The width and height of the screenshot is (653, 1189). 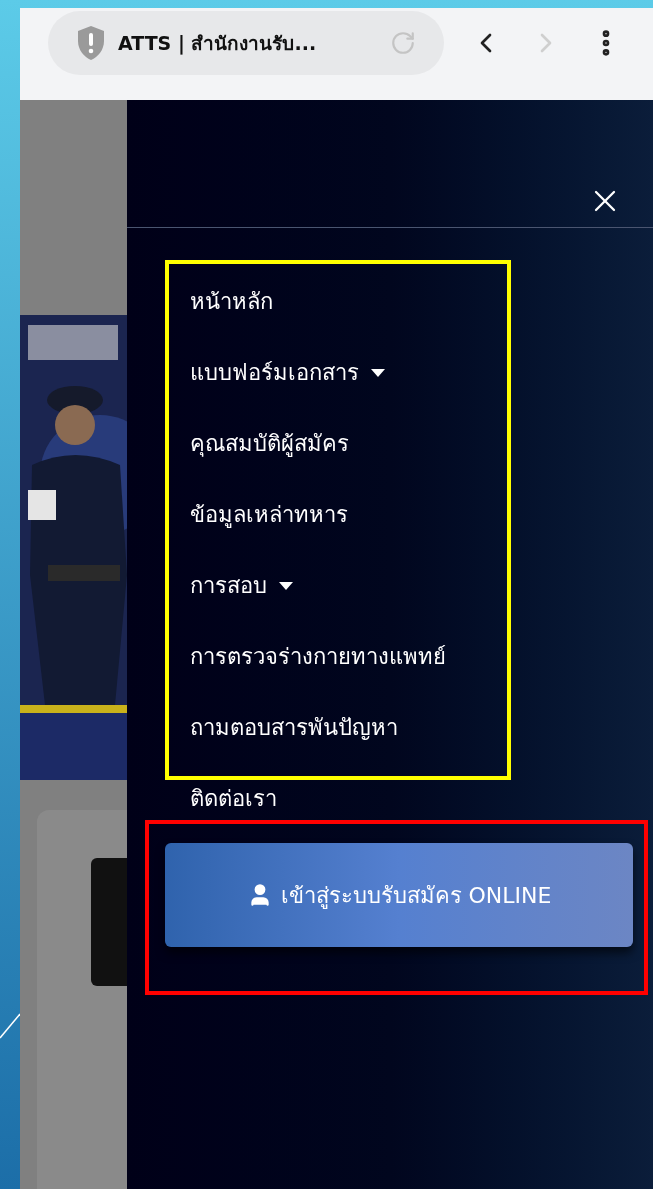 What do you see at coordinates (233, 798) in the screenshot?
I see `menu-item: ติดต่อเรา` at bounding box center [233, 798].